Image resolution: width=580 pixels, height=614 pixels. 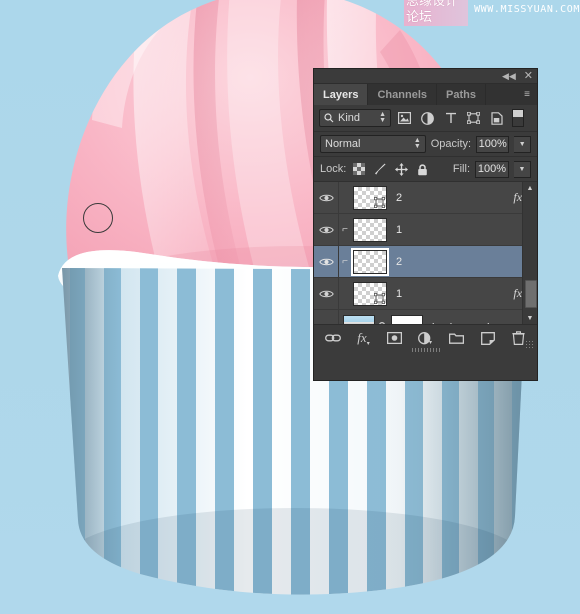 What do you see at coordinates (425, 262) in the screenshot?
I see `layer-row-selected: ⌐ 2` at bounding box center [425, 262].